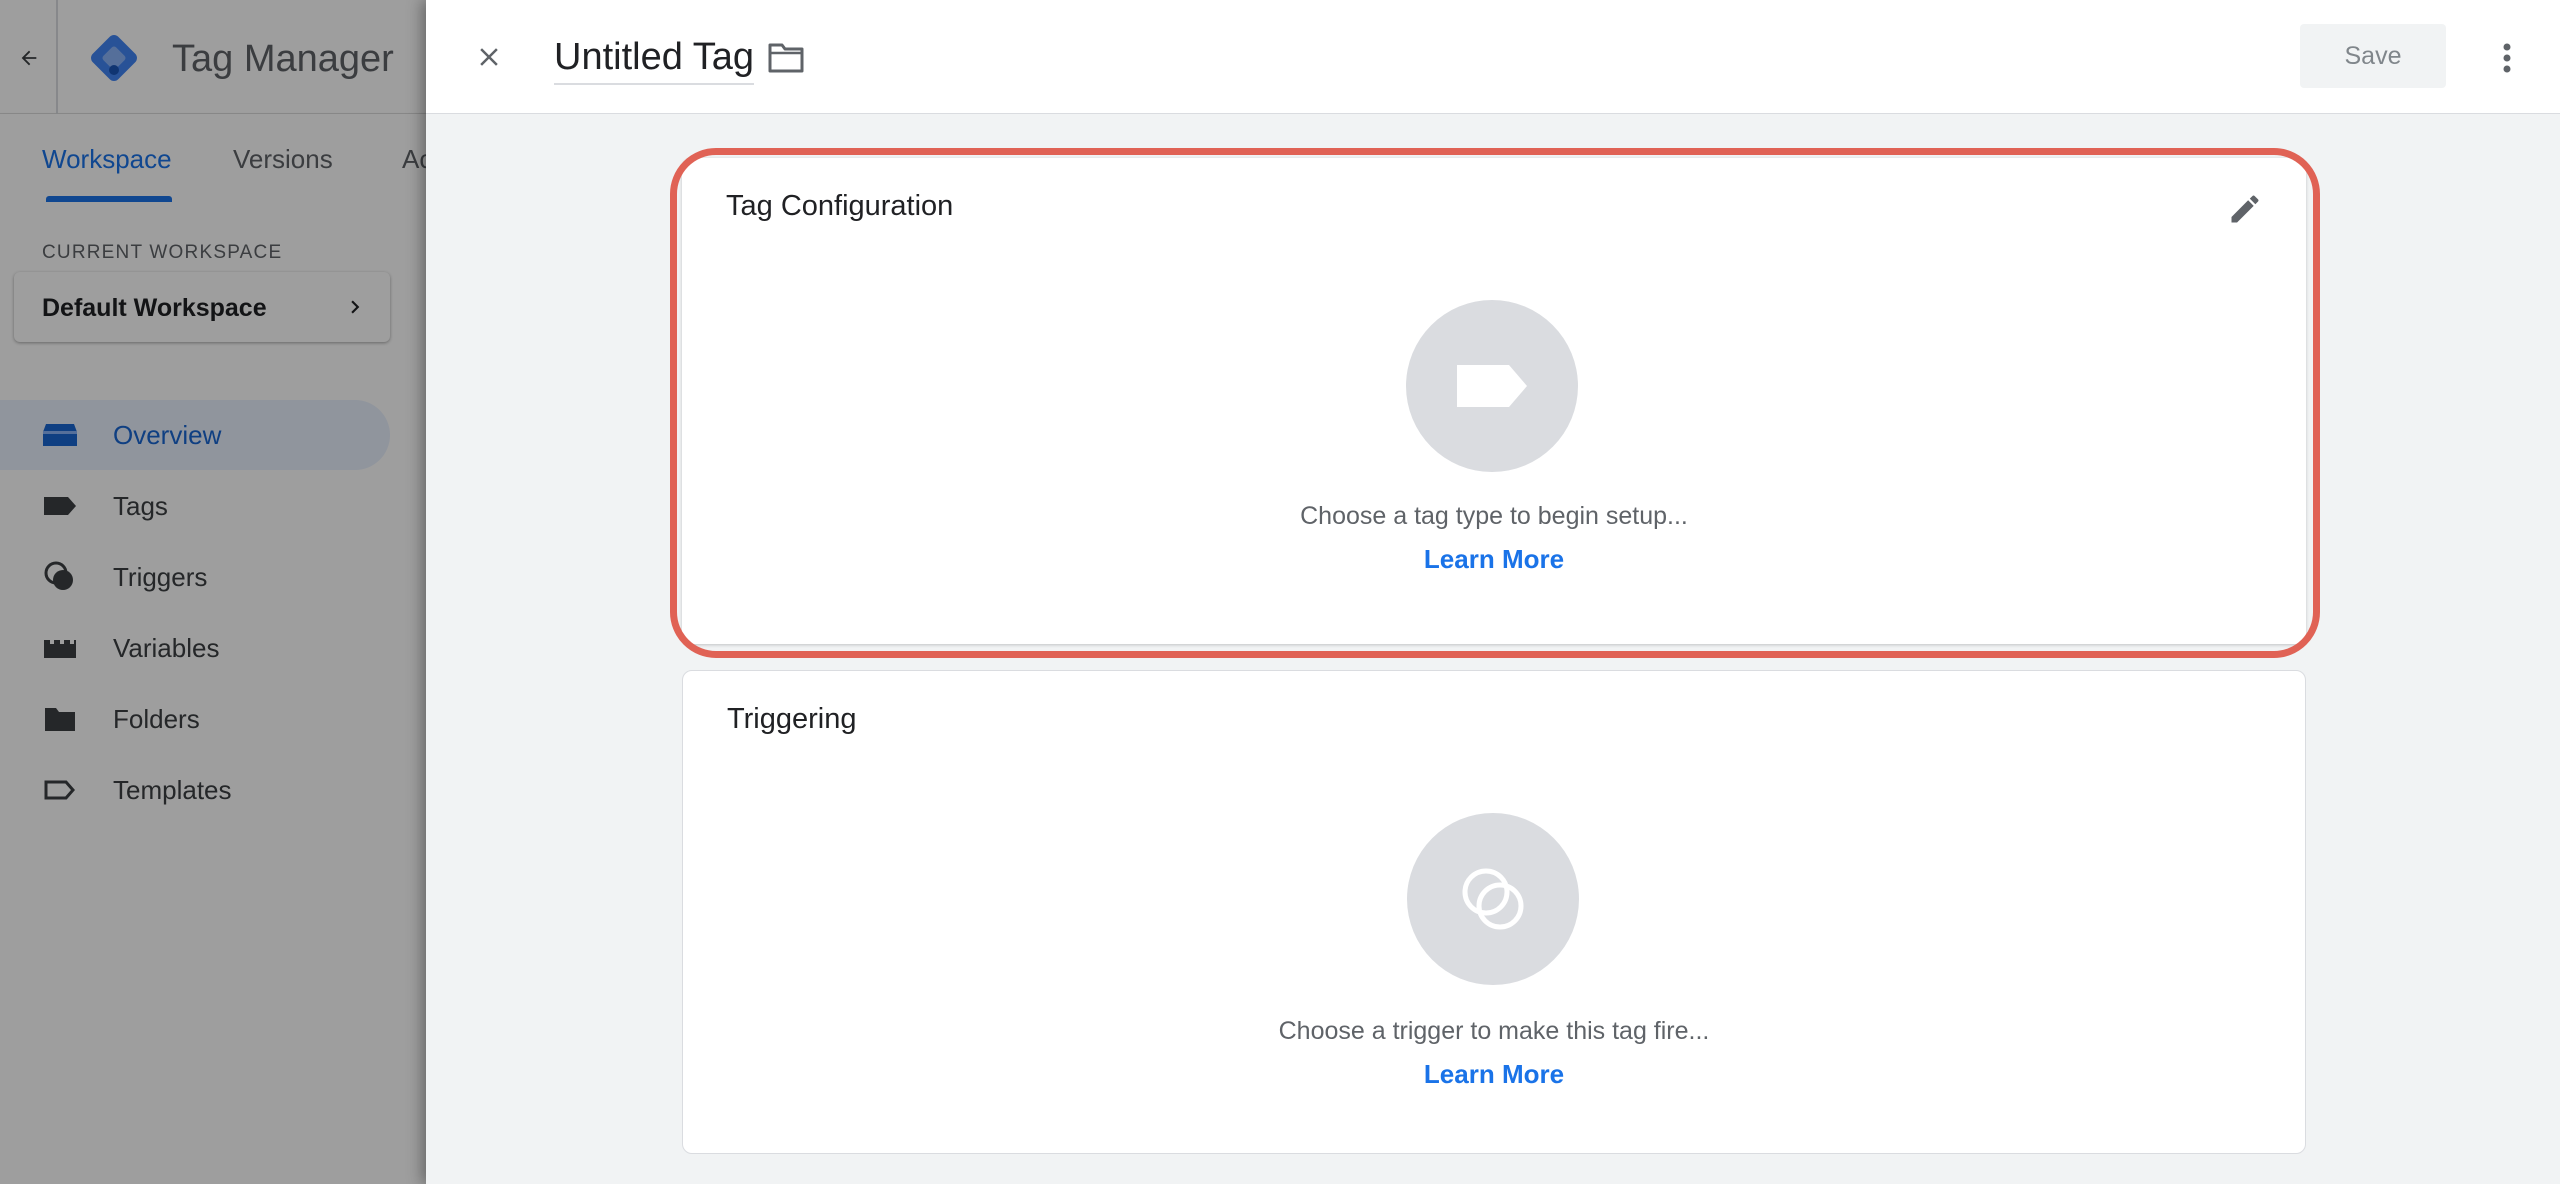 This screenshot has width=2560, height=1184. What do you see at coordinates (2507, 58) in the screenshot?
I see `more-vert-icon` at bounding box center [2507, 58].